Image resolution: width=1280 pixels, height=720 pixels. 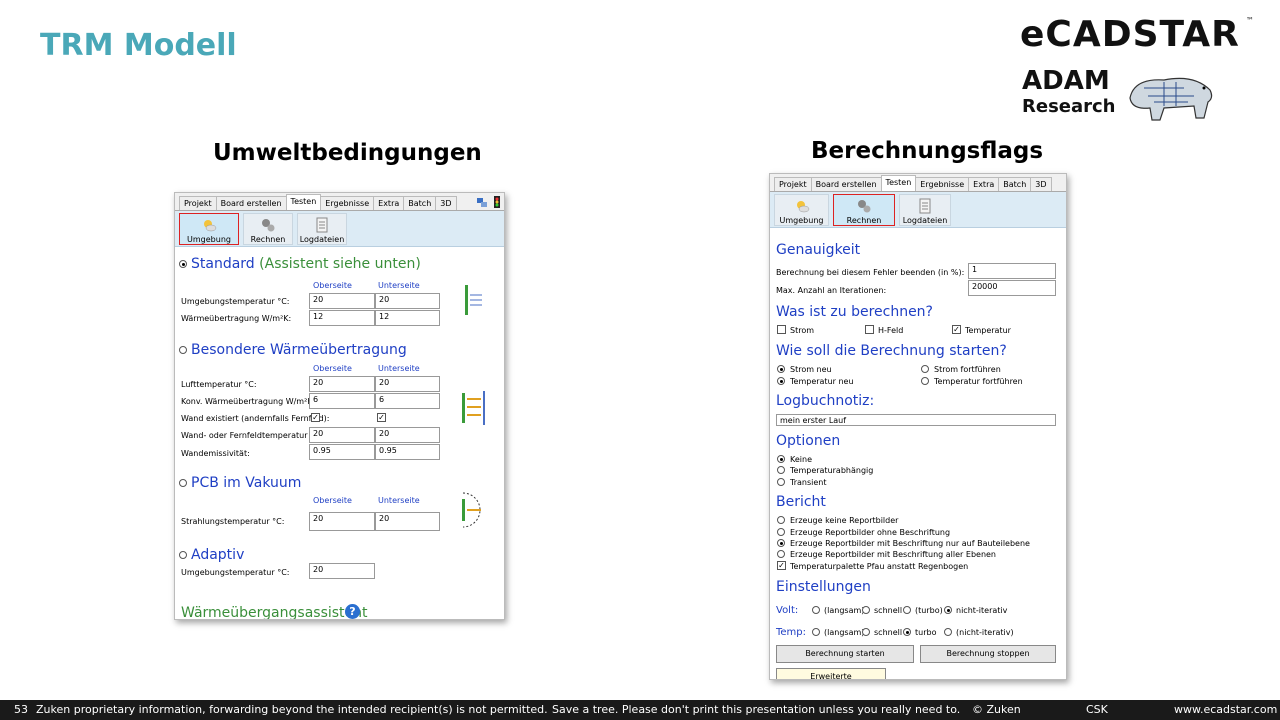 What do you see at coordinates (982, 610) in the screenshot?
I see `volt-nicht-iterativ-label: nicht-iterativ` at bounding box center [982, 610].